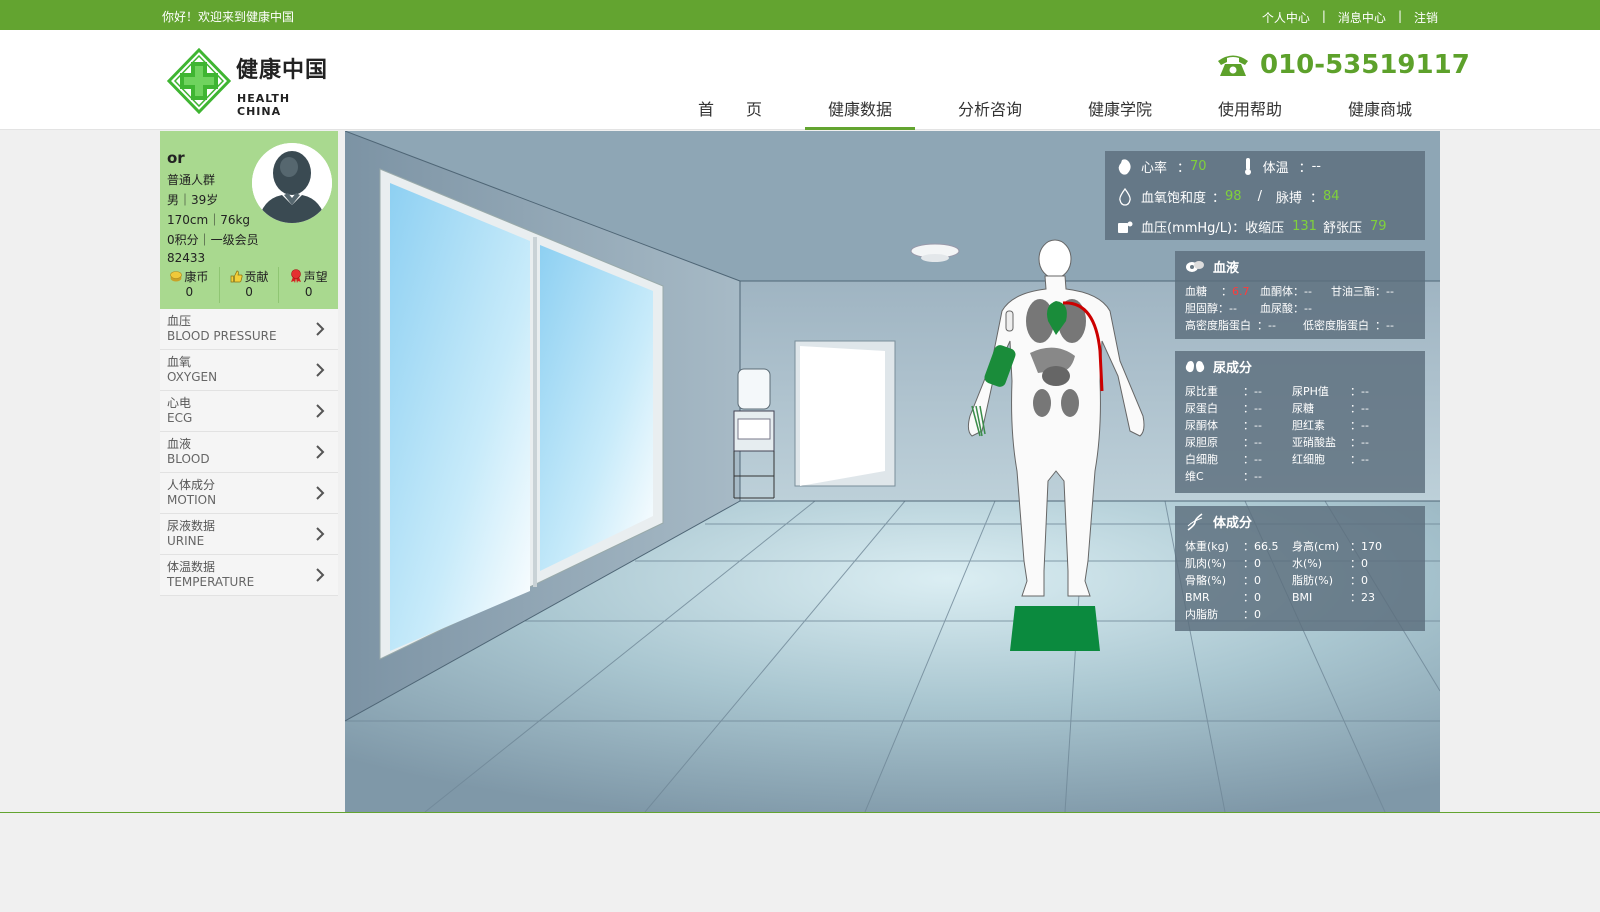 The width and height of the screenshot is (1600, 912). I want to click on urine-item: 尿糖 ：--, so click(1330, 408).